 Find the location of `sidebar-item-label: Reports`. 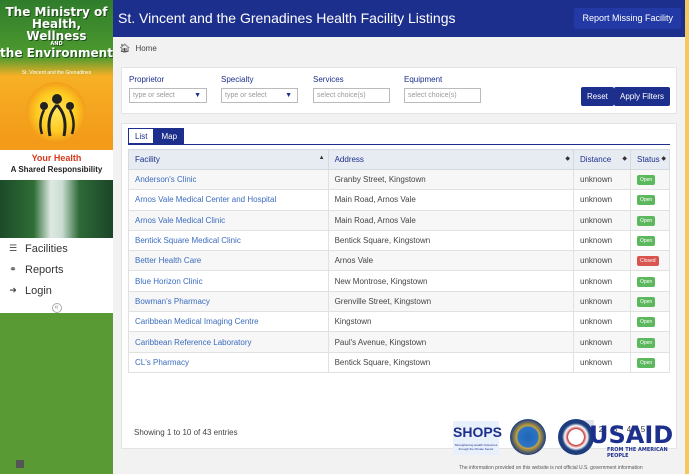

sidebar-item-label: Reports is located at coordinates (44, 269).